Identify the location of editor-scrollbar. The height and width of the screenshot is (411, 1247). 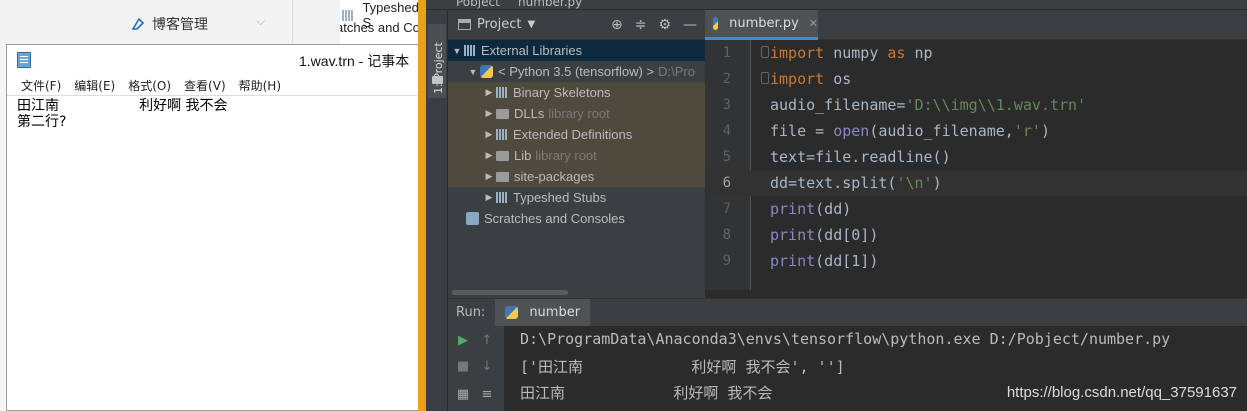
(976, 294).